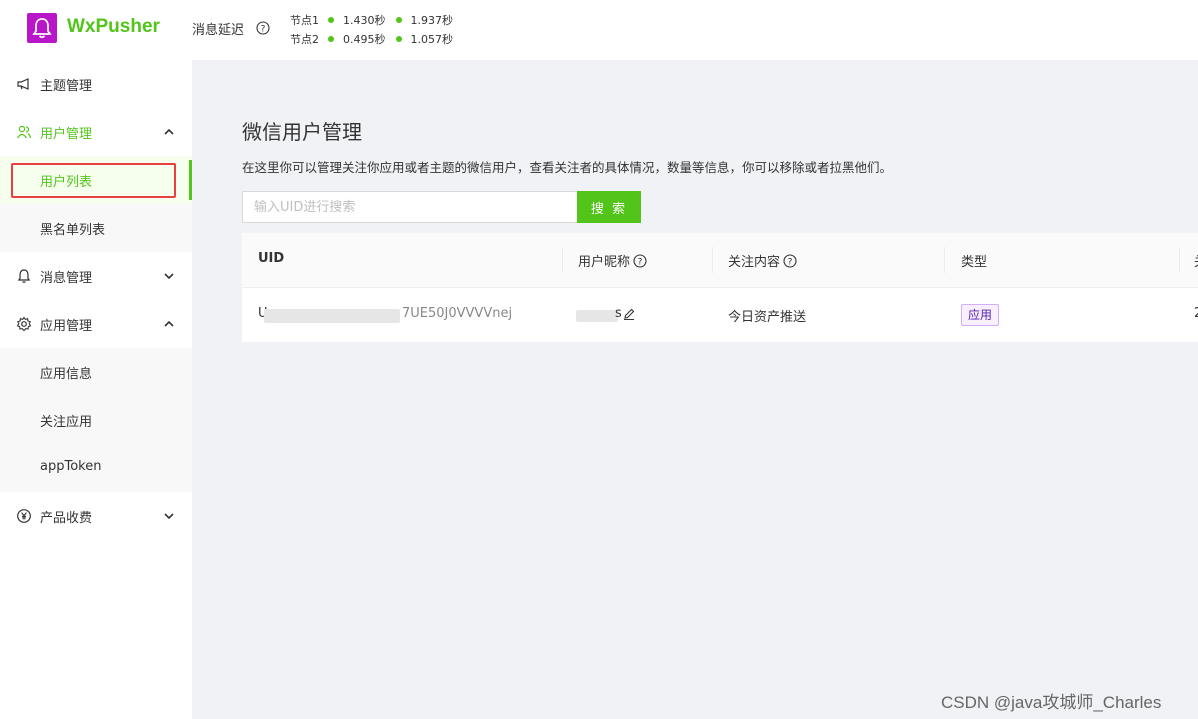  Describe the element at coordinates (609, 207) in the screenshot. I see `search-button: 搜 索` at that location.